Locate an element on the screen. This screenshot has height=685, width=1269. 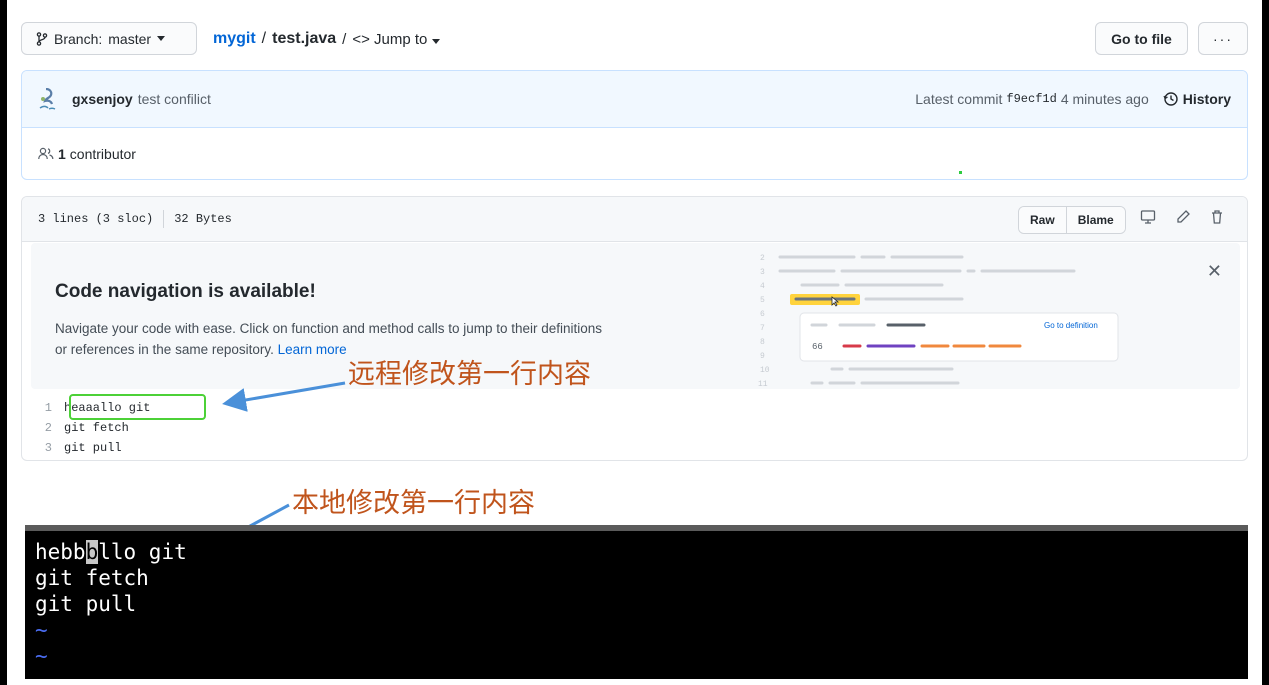
arrow-to-remote is located at coordinates (284, 396).